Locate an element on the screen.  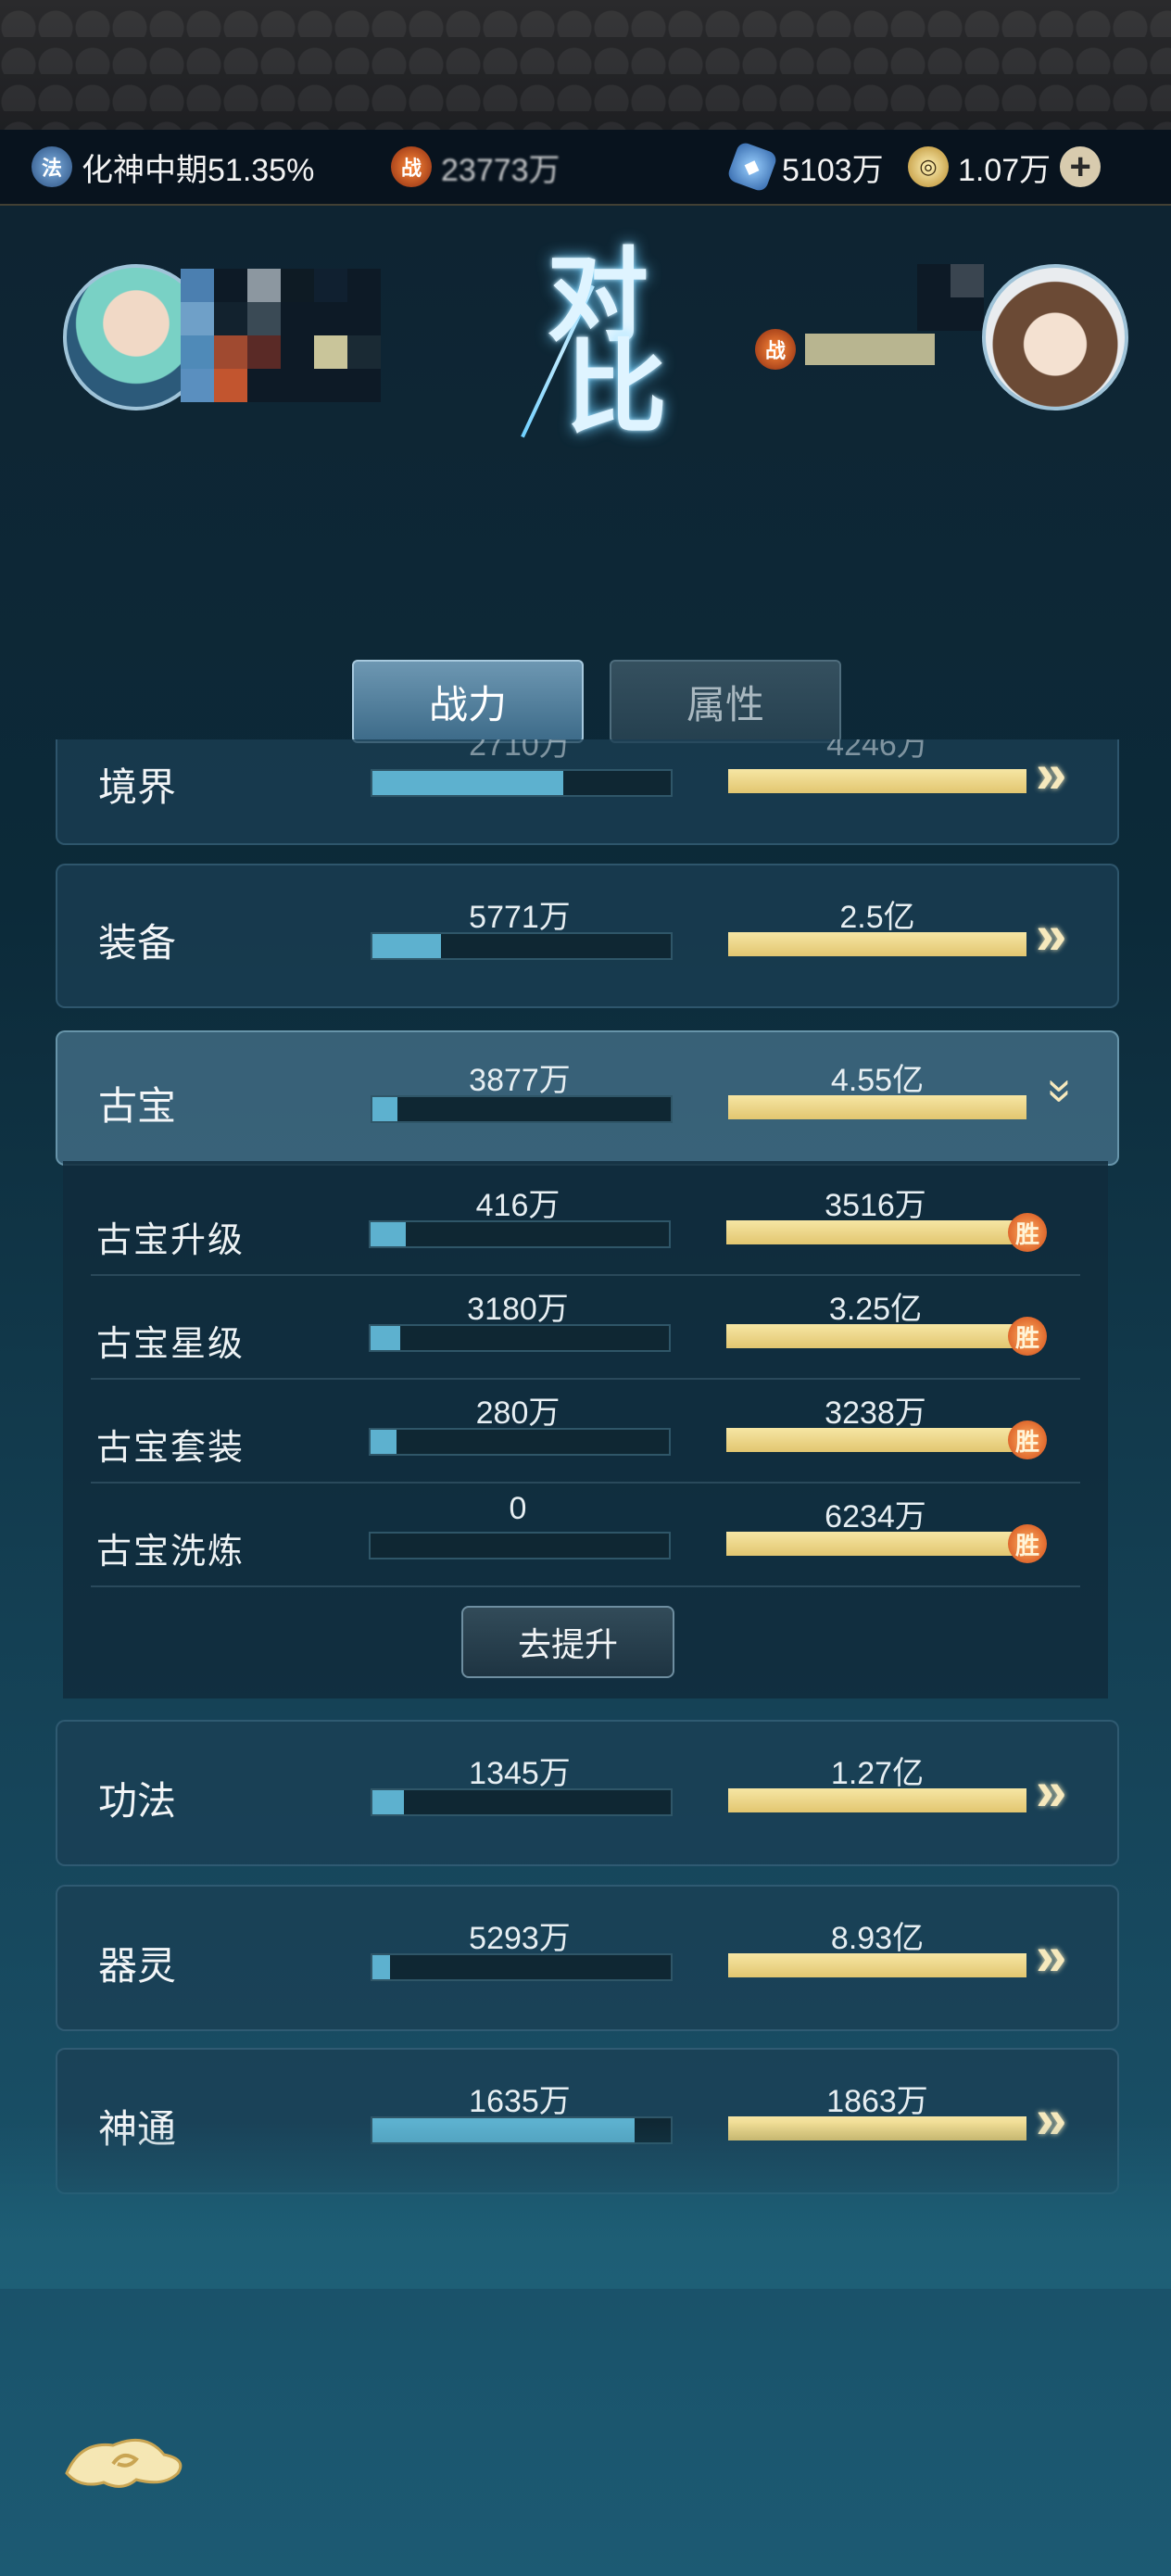
row-label: 古宝 is located at coordinates (137, 1106).